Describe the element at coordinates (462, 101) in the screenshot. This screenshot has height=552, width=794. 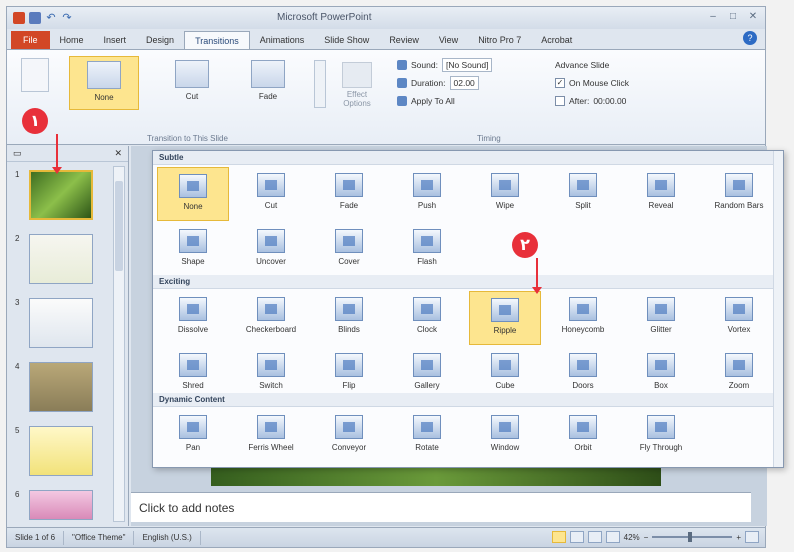
I see `apply-to-all-button: Apply To All` at that location.